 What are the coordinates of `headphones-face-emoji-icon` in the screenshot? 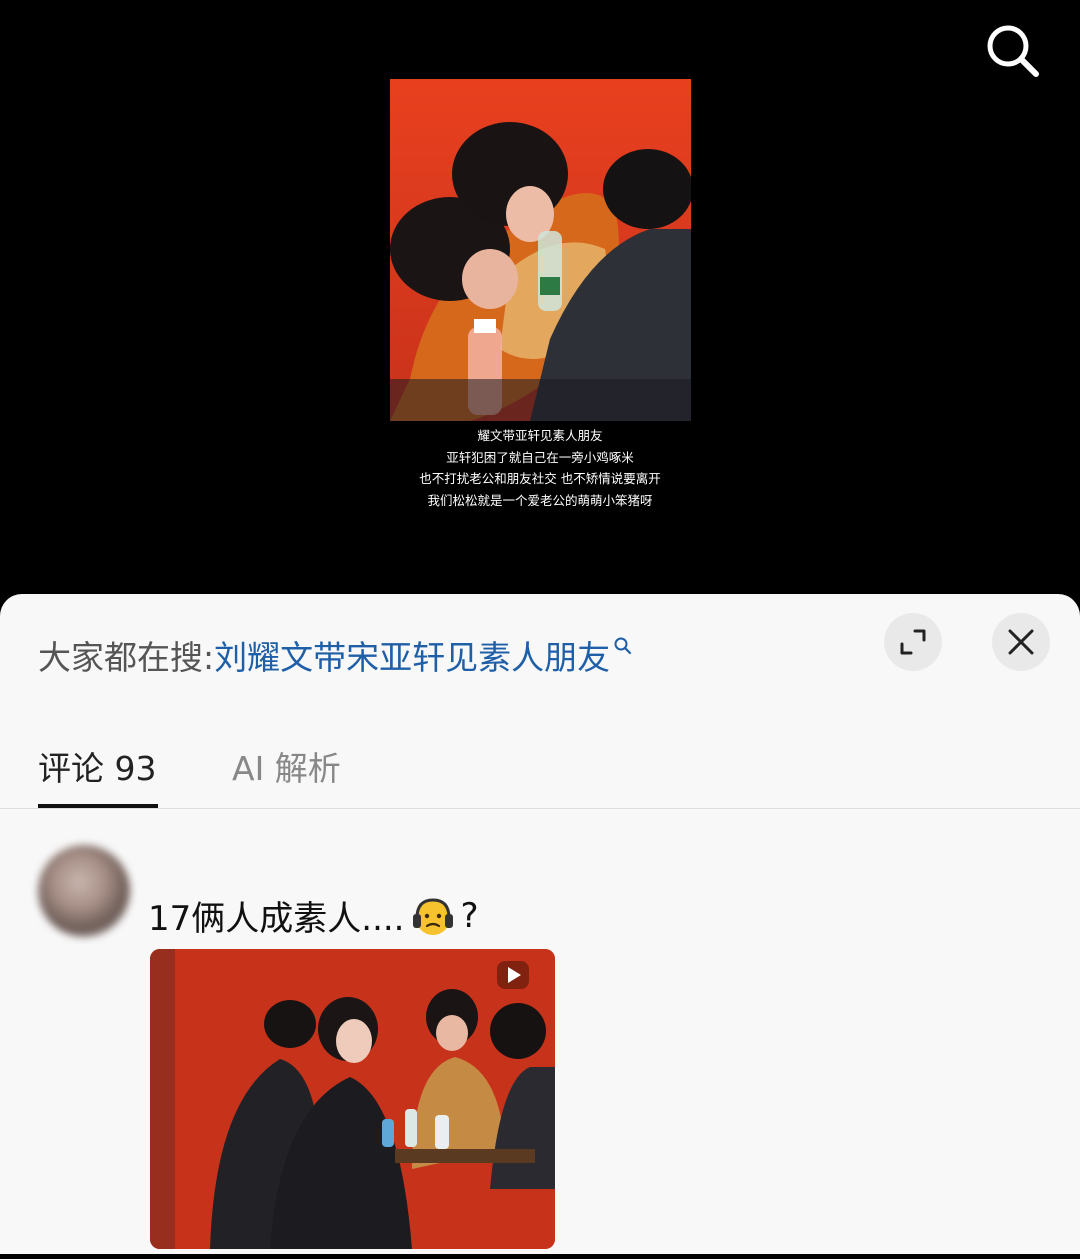 It's located at (432, 916).